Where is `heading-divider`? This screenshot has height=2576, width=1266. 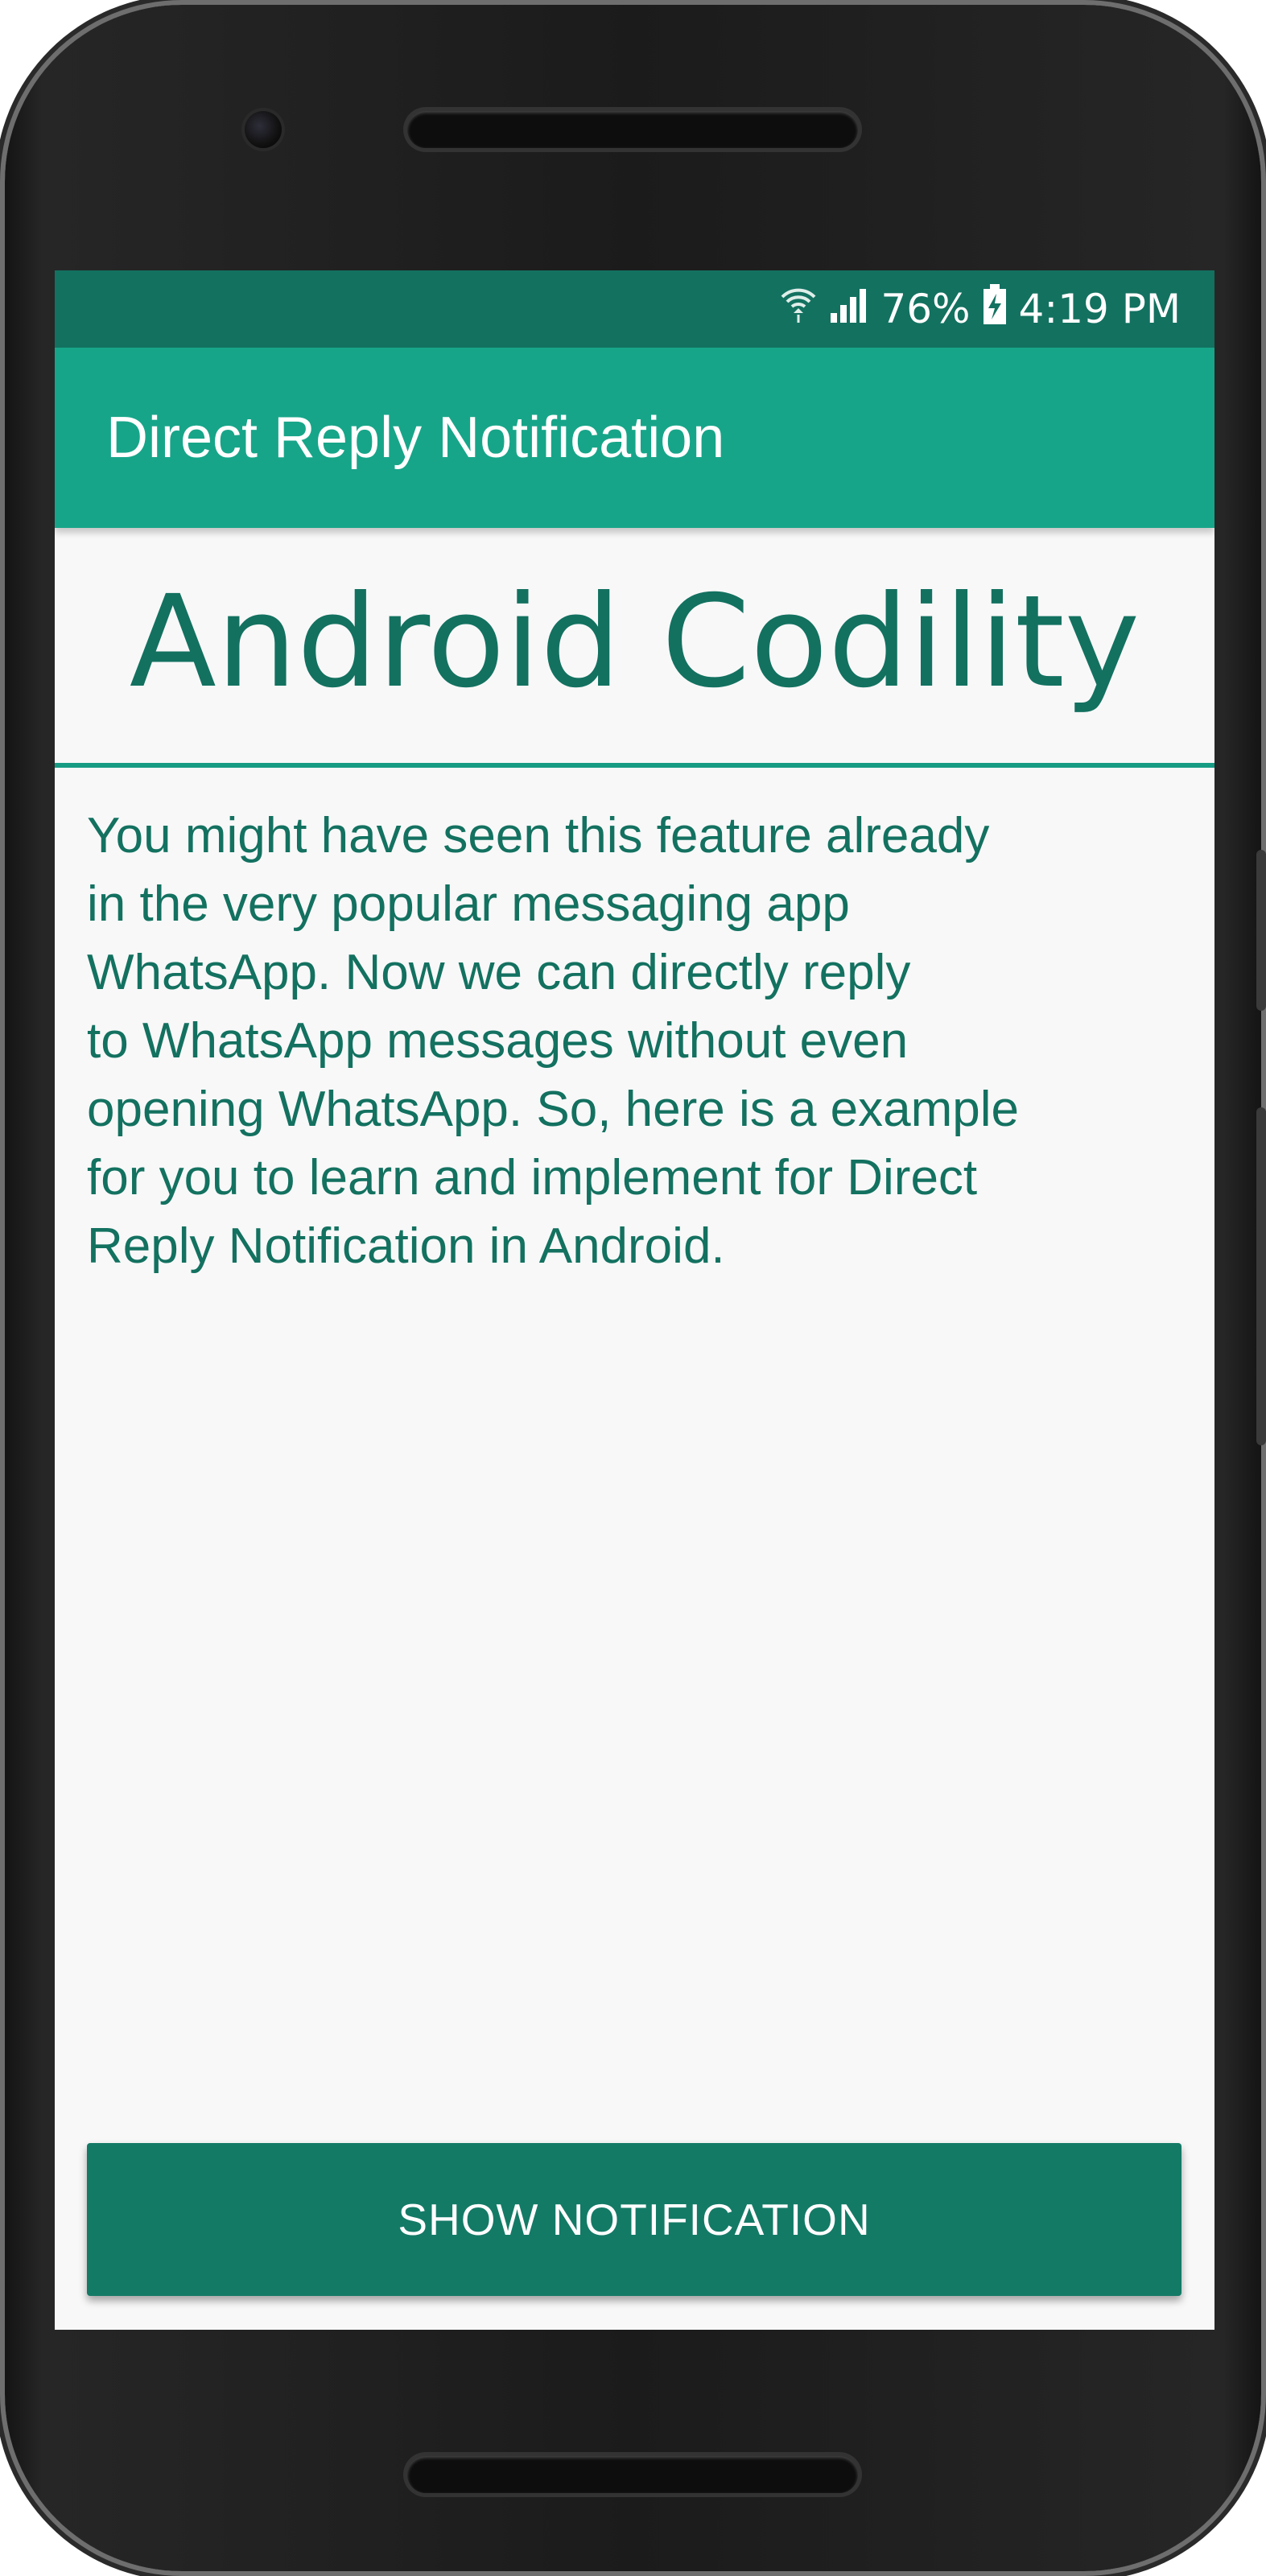 heading-divider is located at coordinates (634, 765).